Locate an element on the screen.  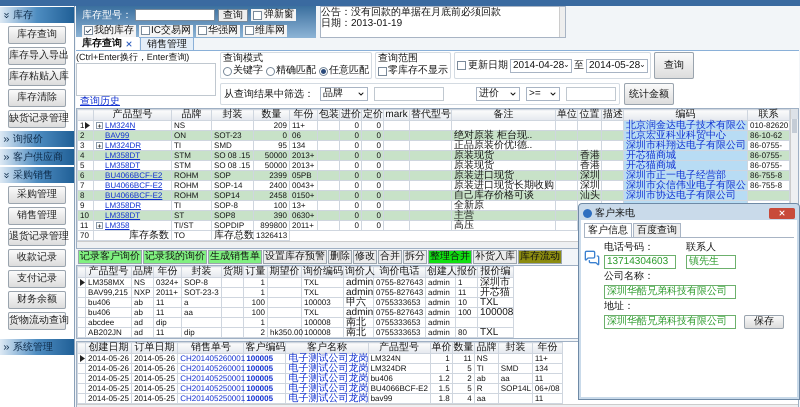
action-button: 修改 is located at coordinates (365, 257).